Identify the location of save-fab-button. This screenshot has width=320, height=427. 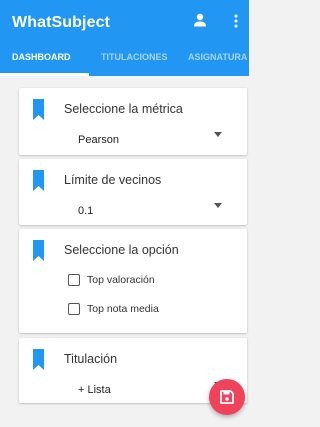
(227, 397).